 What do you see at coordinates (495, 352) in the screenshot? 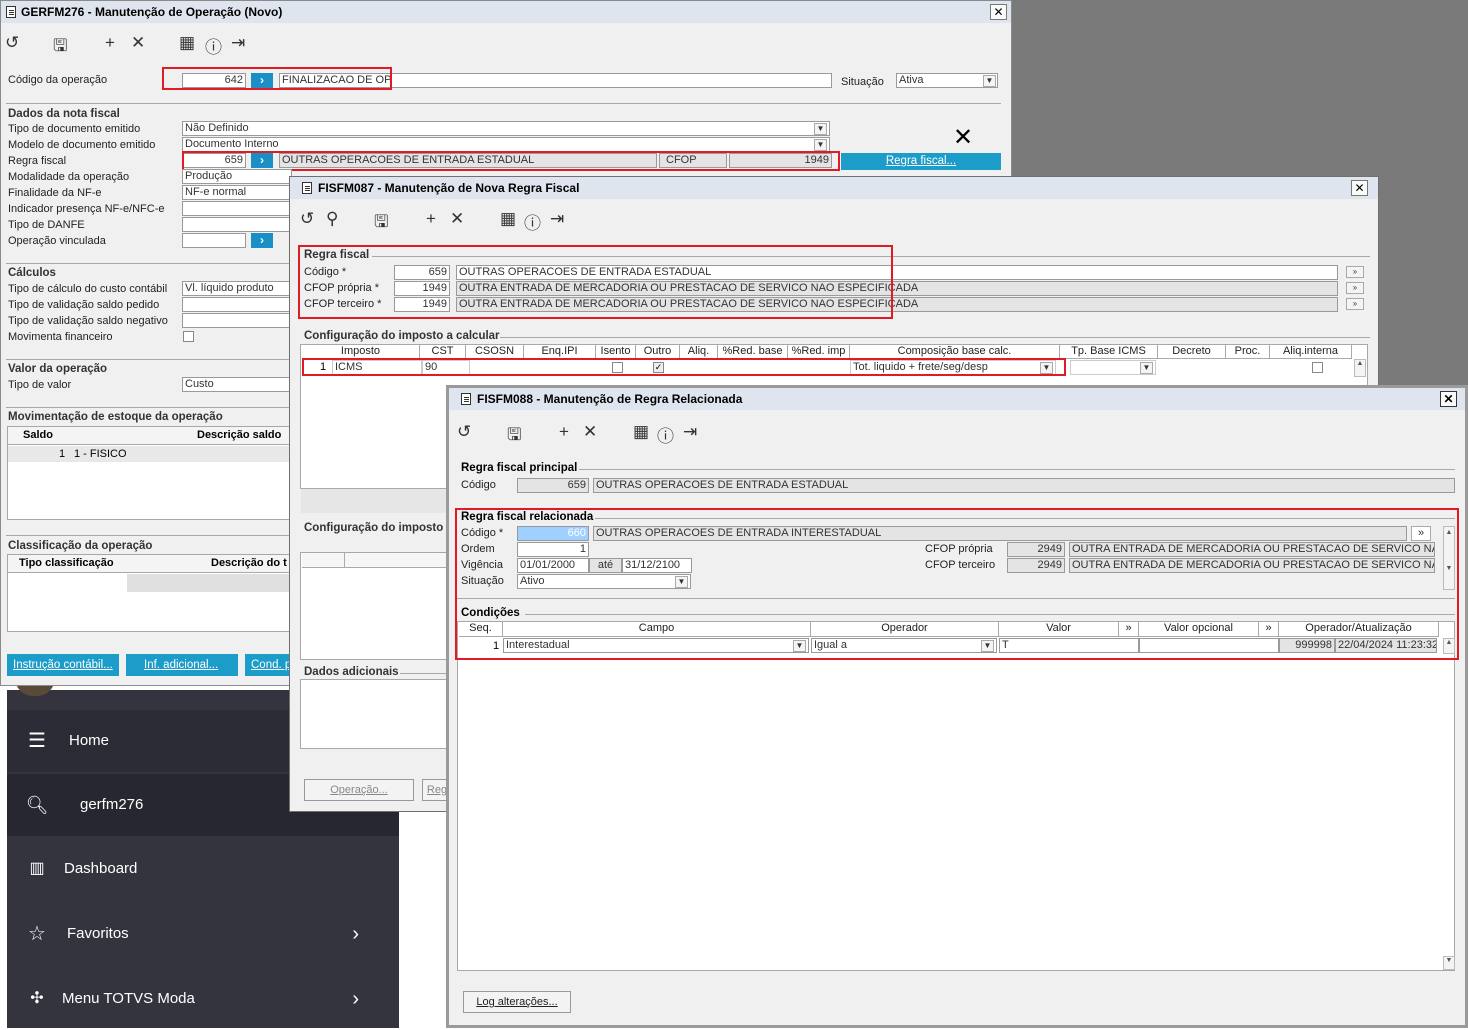
I see `col-header: CSOSN` at bounding box center [495, 352].